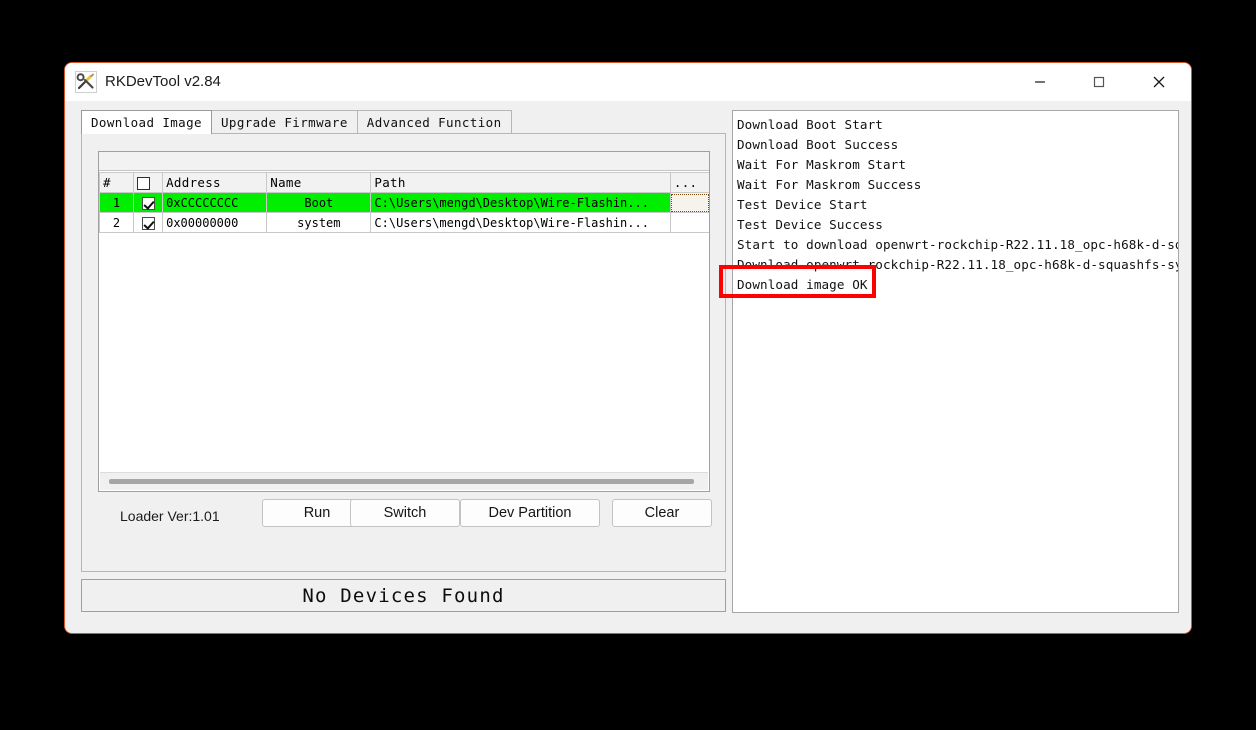 The image size is (1256, 730). Describe the element at coordinates (319, 222) in the screenshot. I see `row-name: system` at that location.